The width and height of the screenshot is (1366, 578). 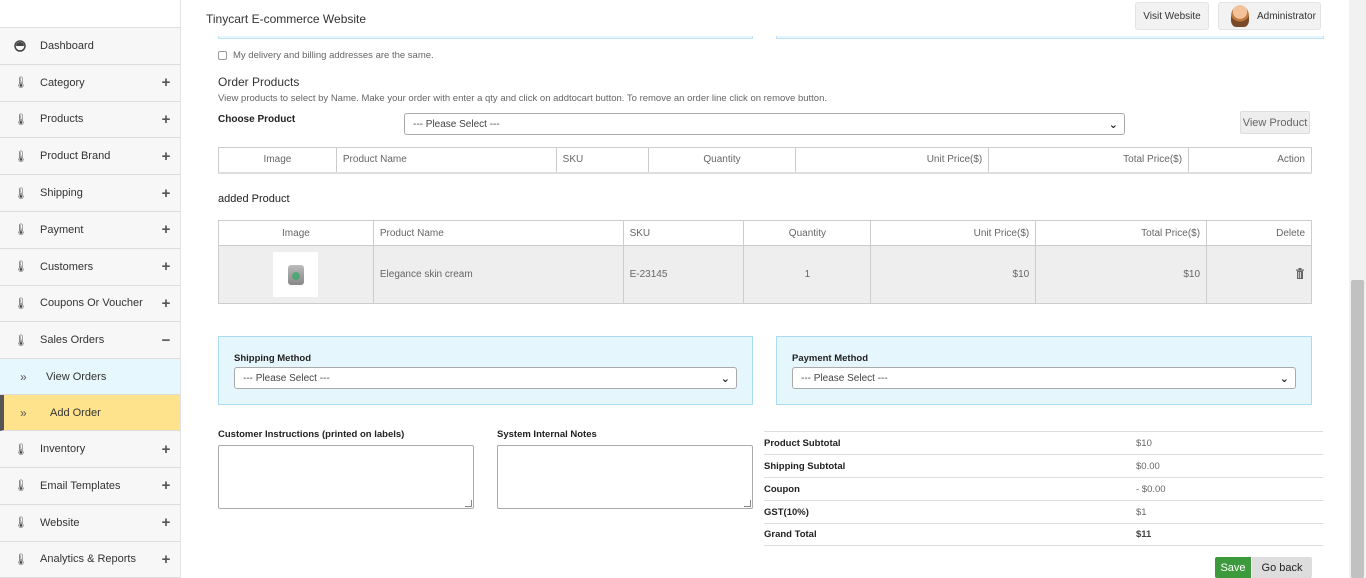 I want to click on sidebar-item-inventory: 🌡︎ Inventory +, so click(x=90, y=449).